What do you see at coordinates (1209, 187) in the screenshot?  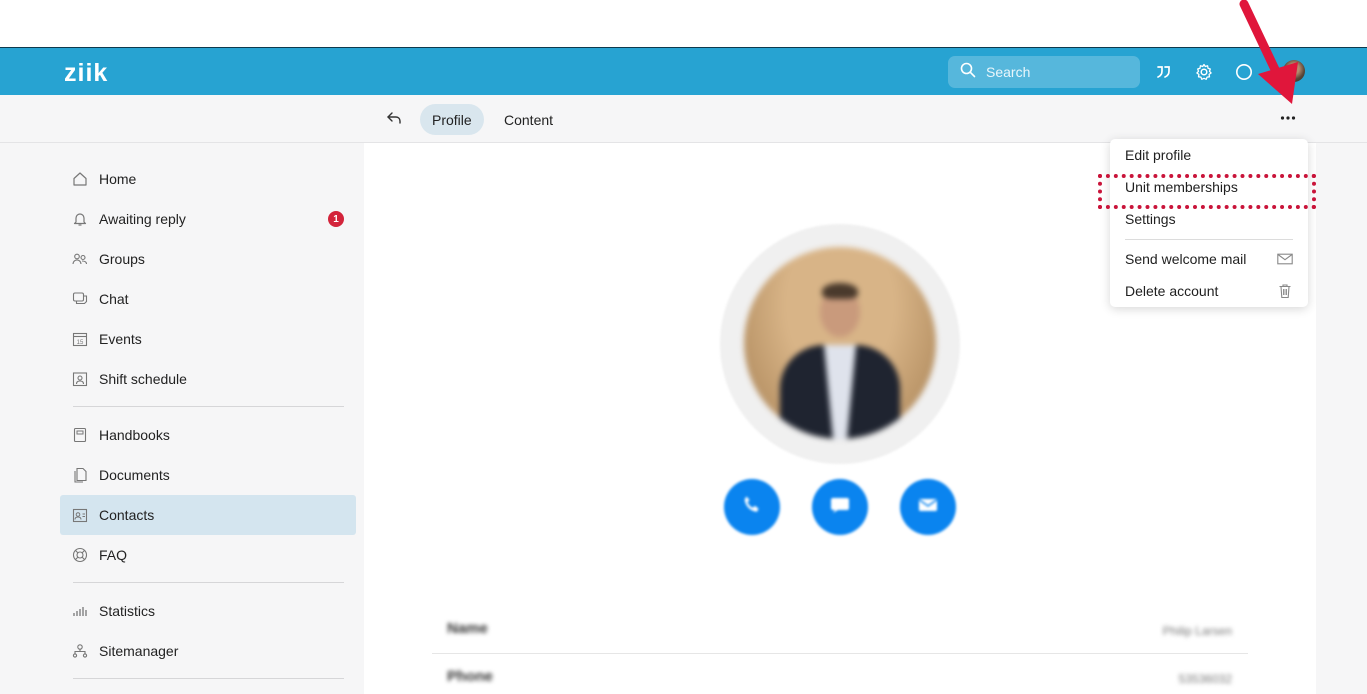 I see `menu-item-unit-memberships: Unit memberships` at bounding box center [1209, 187].